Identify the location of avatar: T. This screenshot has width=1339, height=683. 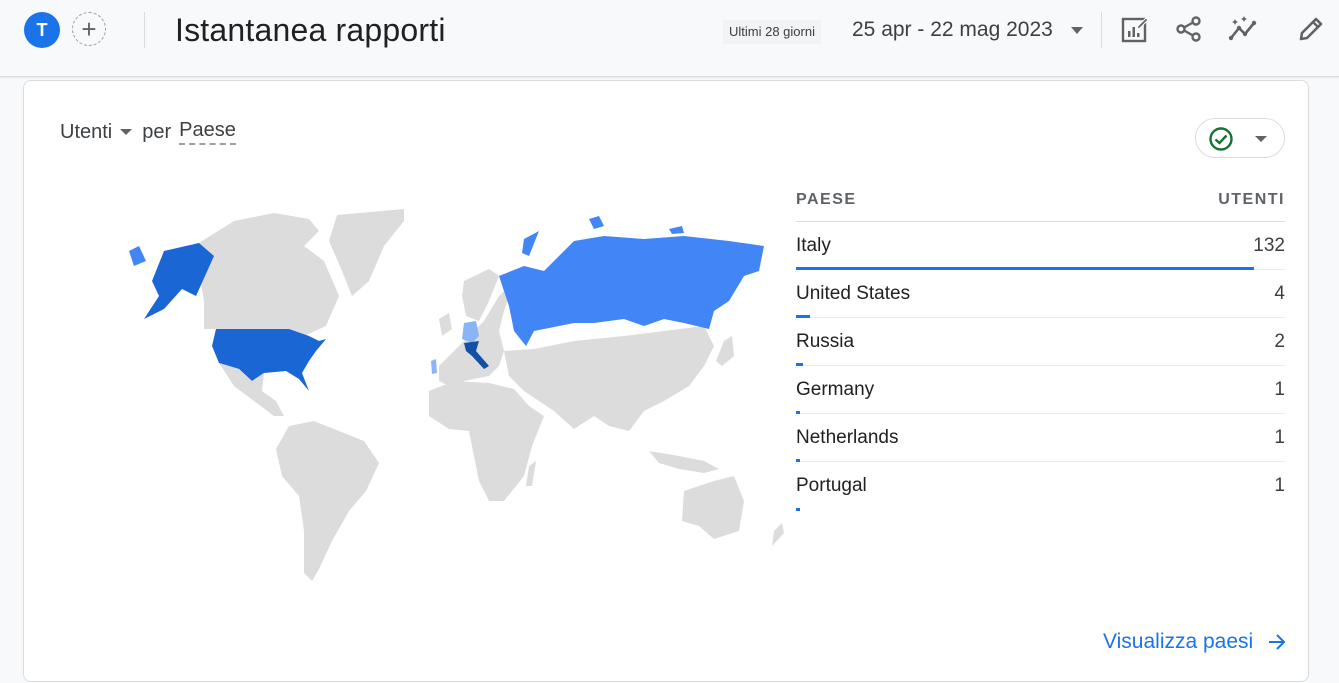
(42, 30).